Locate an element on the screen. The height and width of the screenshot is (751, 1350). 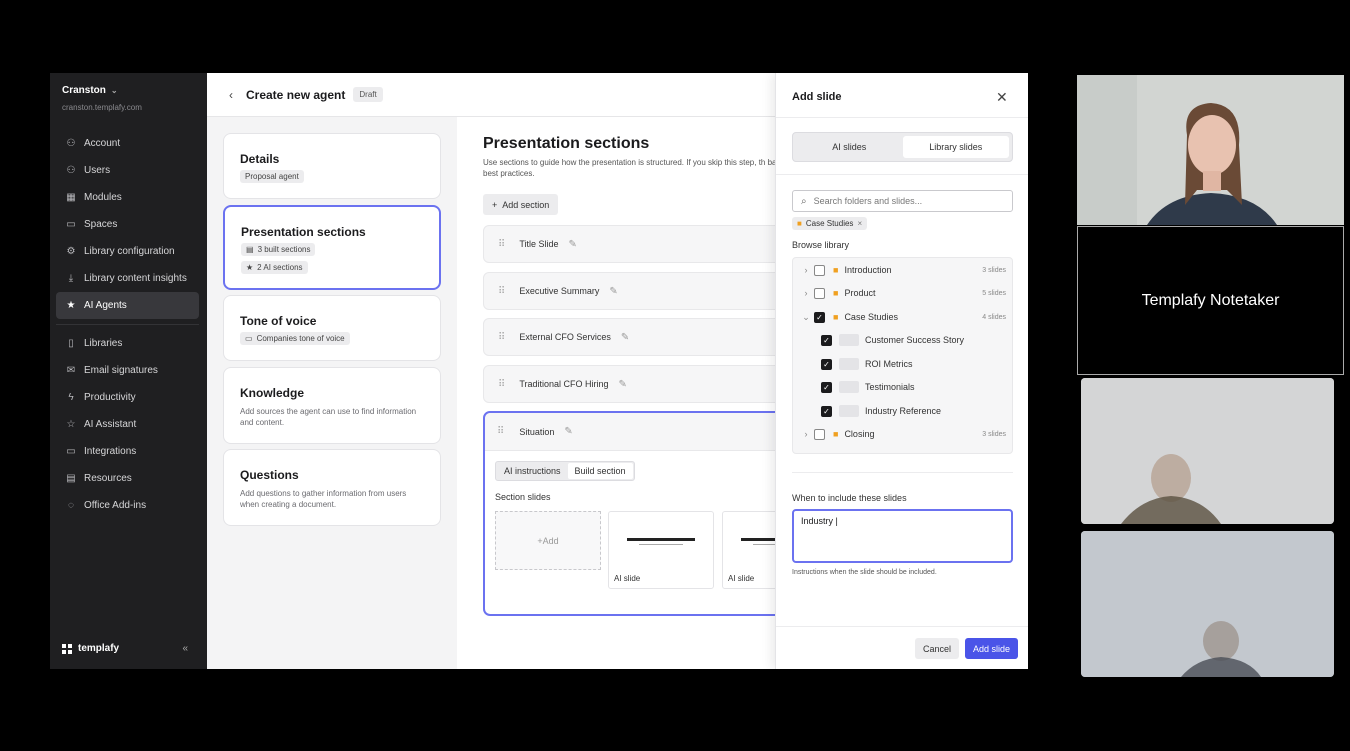
section-row: ⠿ Executive Summary ✎ is located at coordinates (629, 291).